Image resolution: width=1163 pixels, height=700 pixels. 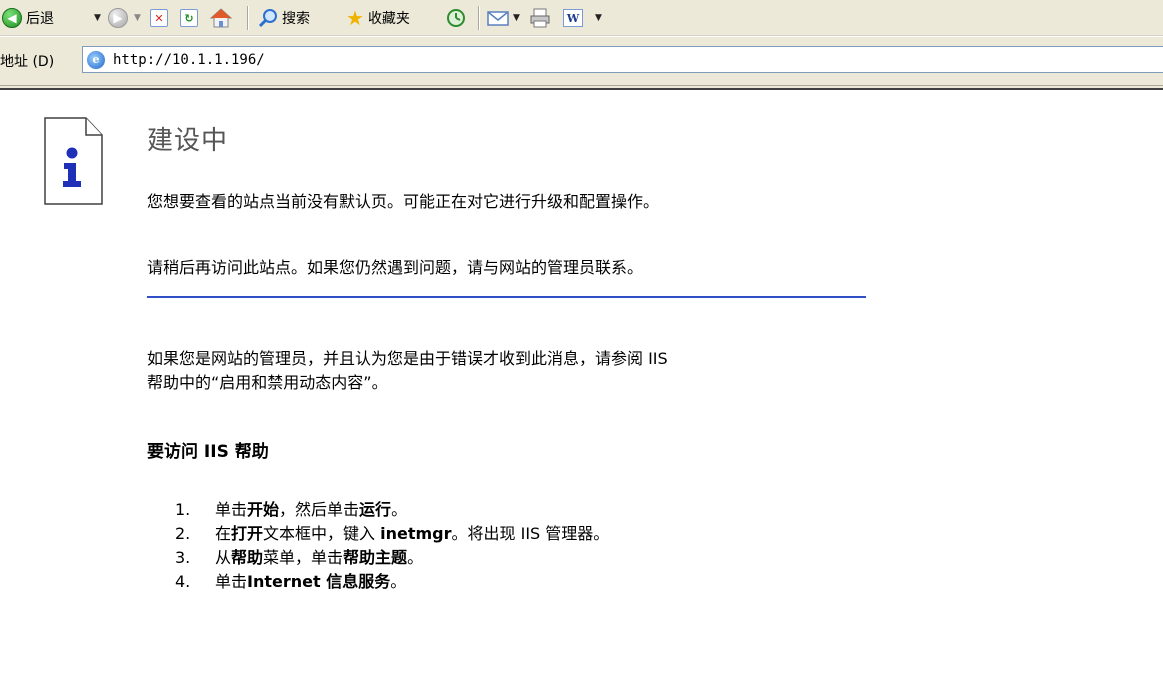 What do you see at coordinates (208, 452) in the screenshot?
I see `help-heading: 要访问 IIS 帮助` at bounding box center [208, 452].